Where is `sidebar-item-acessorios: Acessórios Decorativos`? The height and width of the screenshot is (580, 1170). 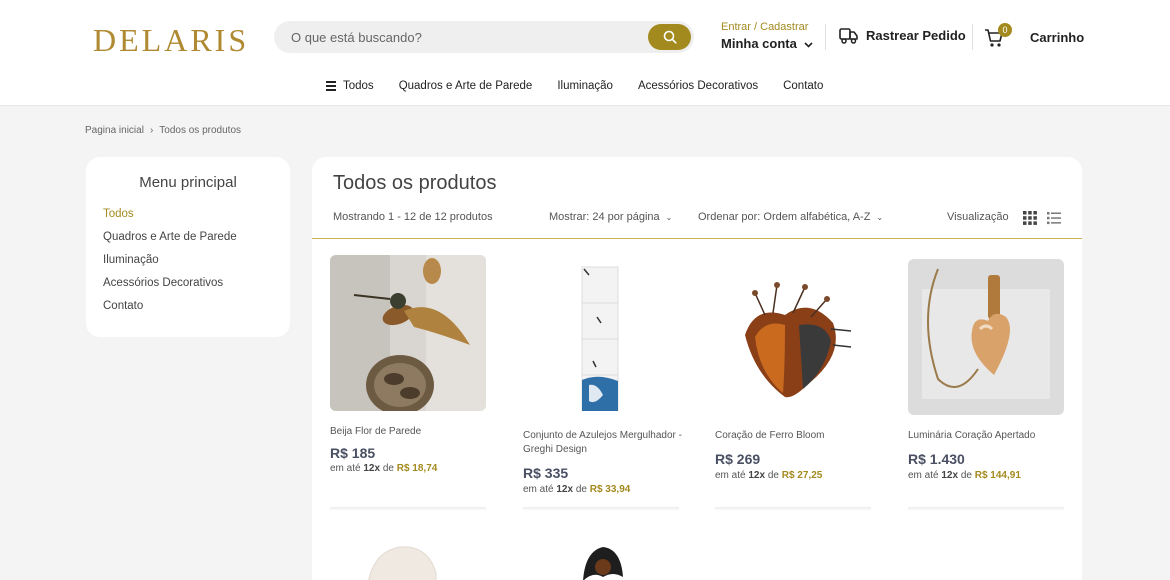
sidebar-item-acessorios: Acessórios Decorativos is located at coordinates (170, 287).